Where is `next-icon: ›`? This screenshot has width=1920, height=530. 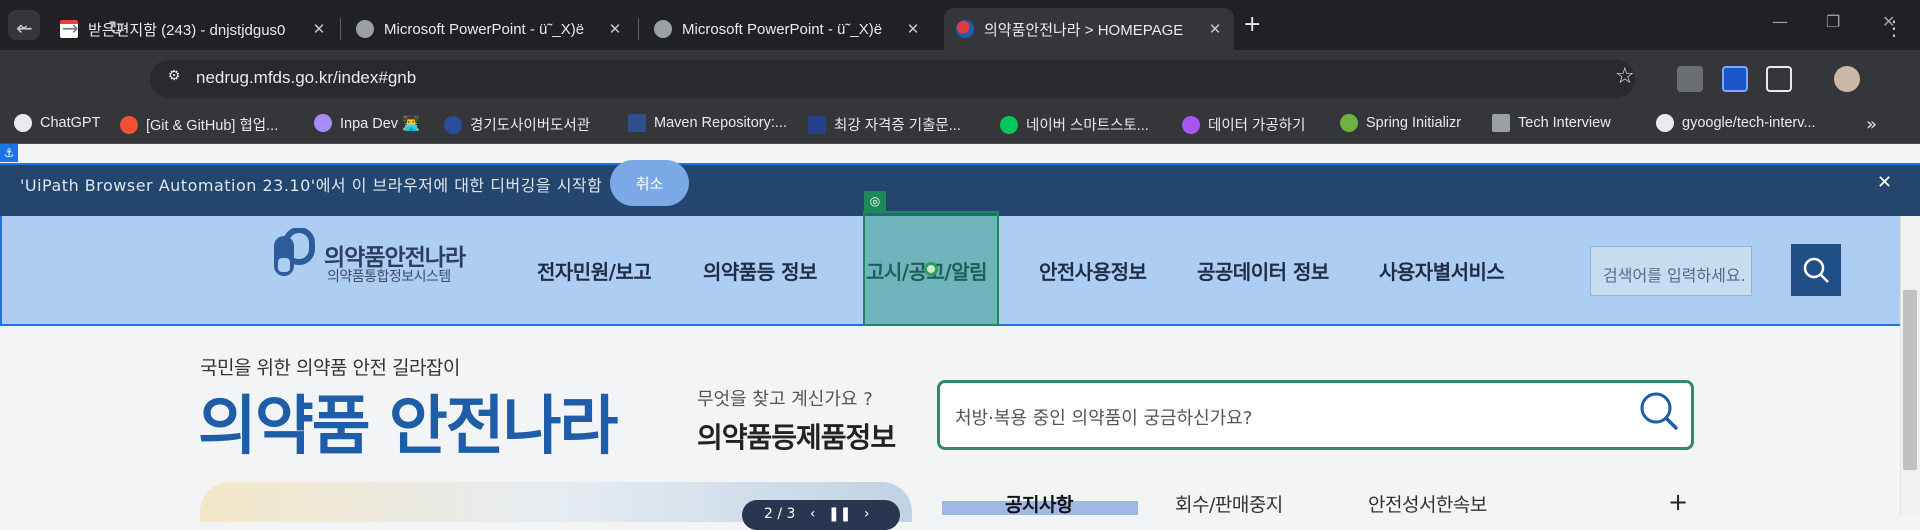 next-icon: › is located at coordinates (867, 514).